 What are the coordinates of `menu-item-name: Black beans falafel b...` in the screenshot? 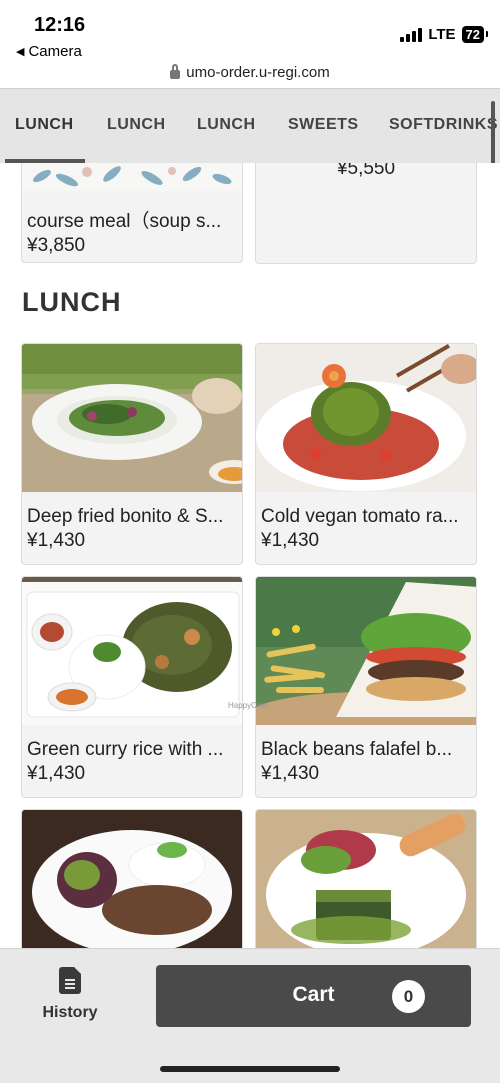 It's located at (357, 749).